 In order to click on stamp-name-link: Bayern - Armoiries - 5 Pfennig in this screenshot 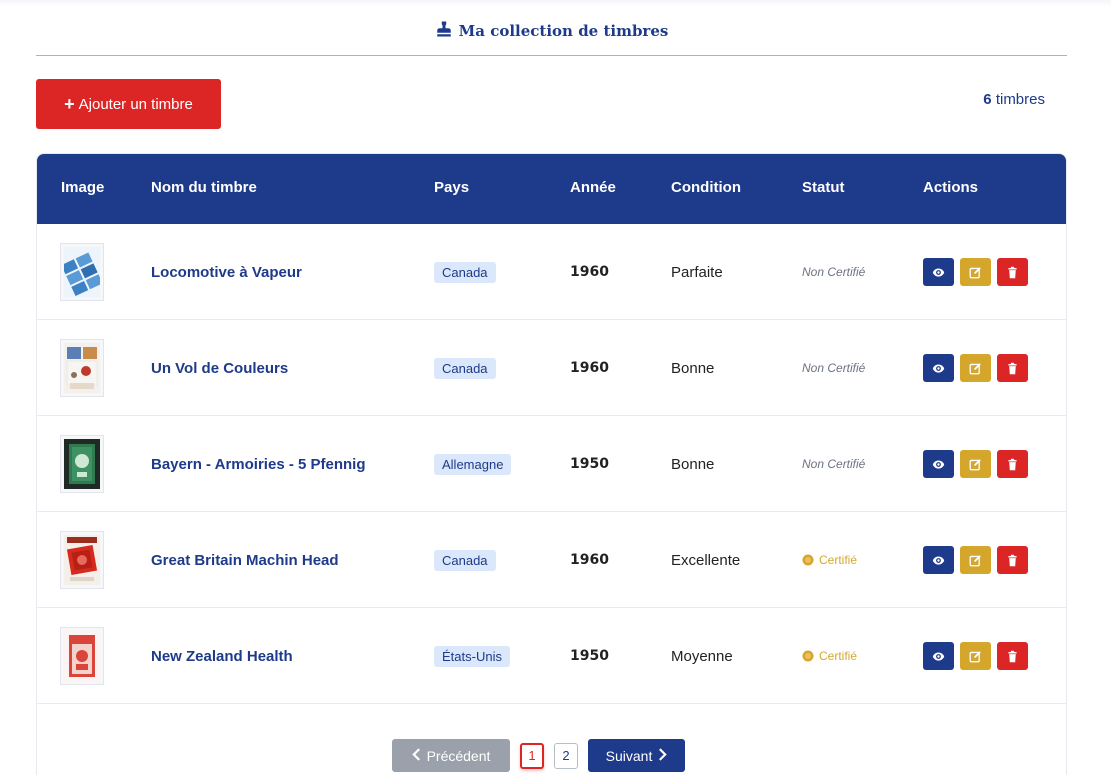, I will do `click(258, 464)`.